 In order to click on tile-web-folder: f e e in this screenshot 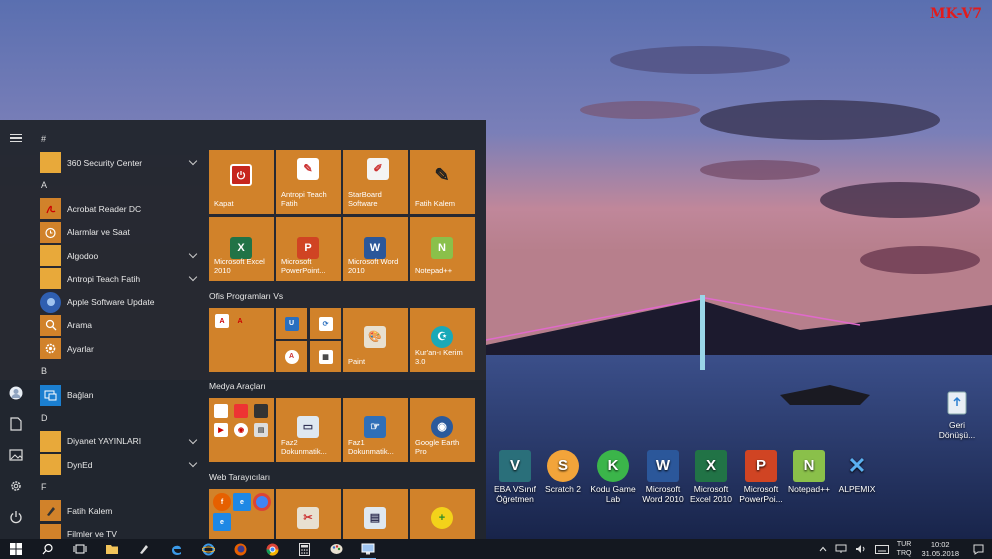, I will do `click(241, 514)`.